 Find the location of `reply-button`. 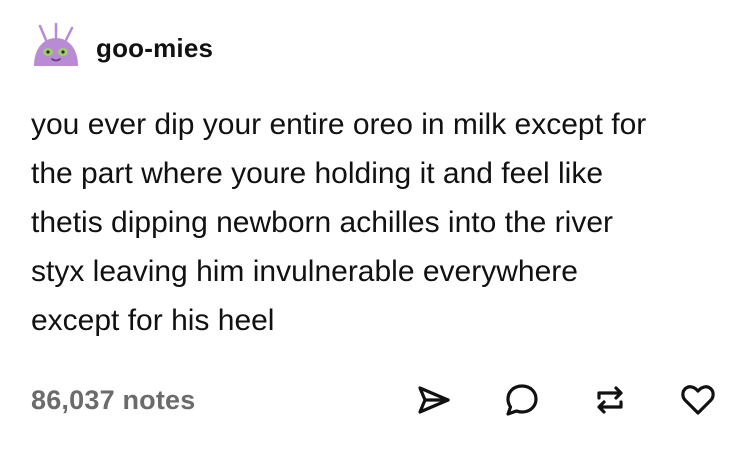

reply-button is located at coordinates (522, 400).